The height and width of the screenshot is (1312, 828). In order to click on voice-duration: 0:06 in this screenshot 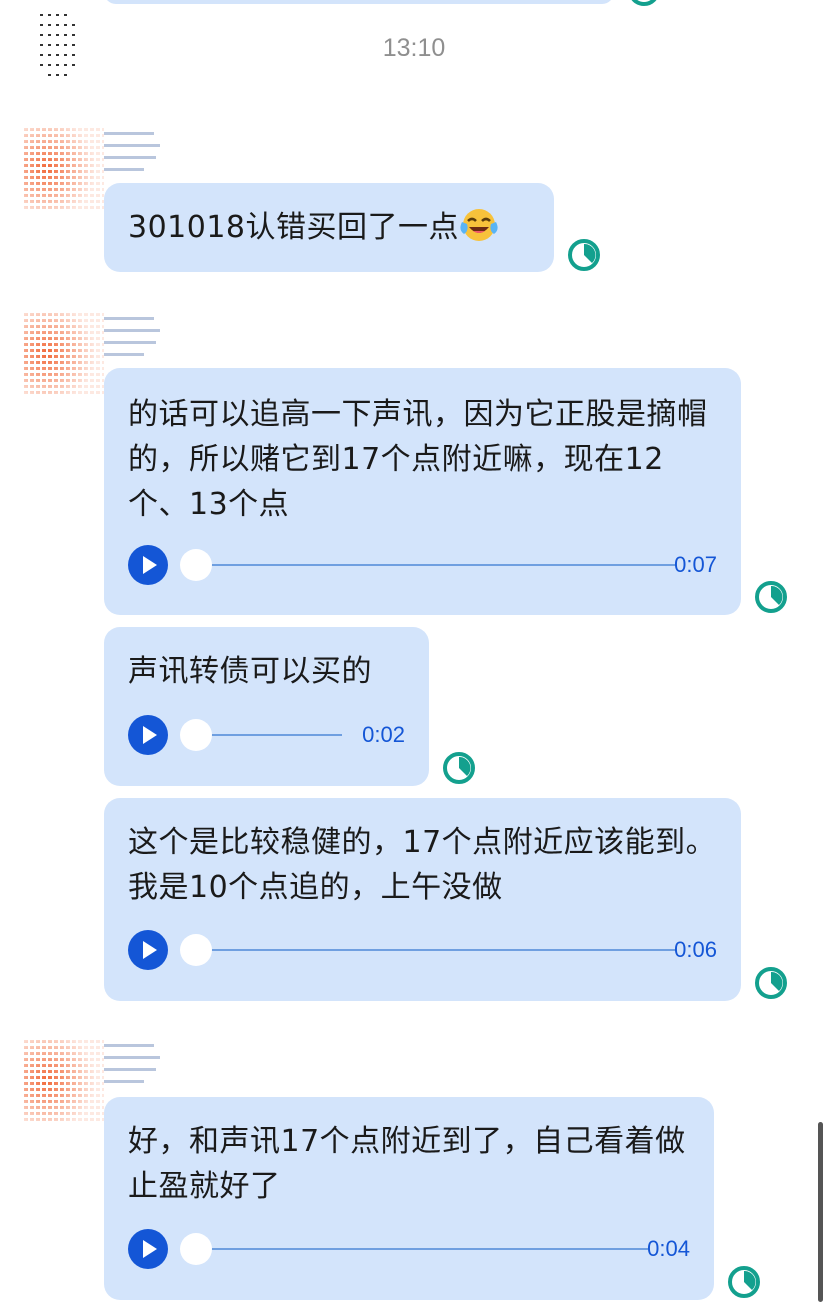, I will do `click(695, 949)`.